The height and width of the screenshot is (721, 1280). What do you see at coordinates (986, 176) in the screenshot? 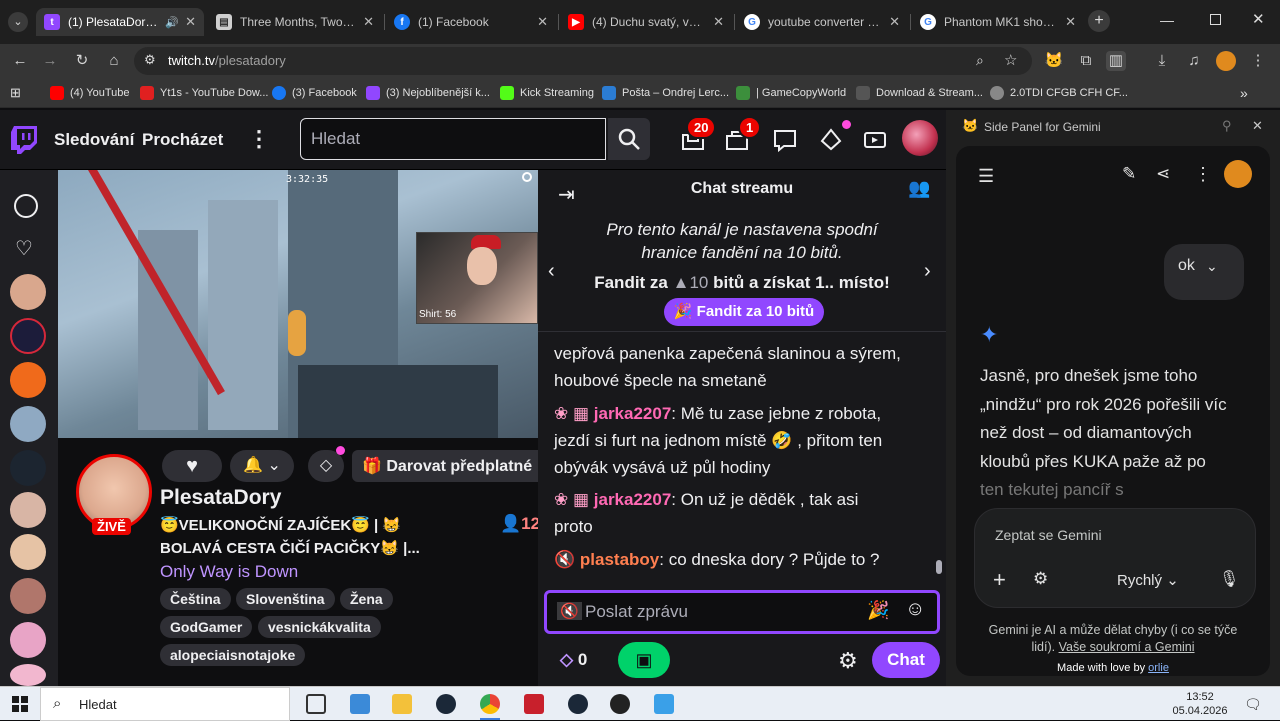
I see `menu-icon: ☰` at bounding box center [986, 176].